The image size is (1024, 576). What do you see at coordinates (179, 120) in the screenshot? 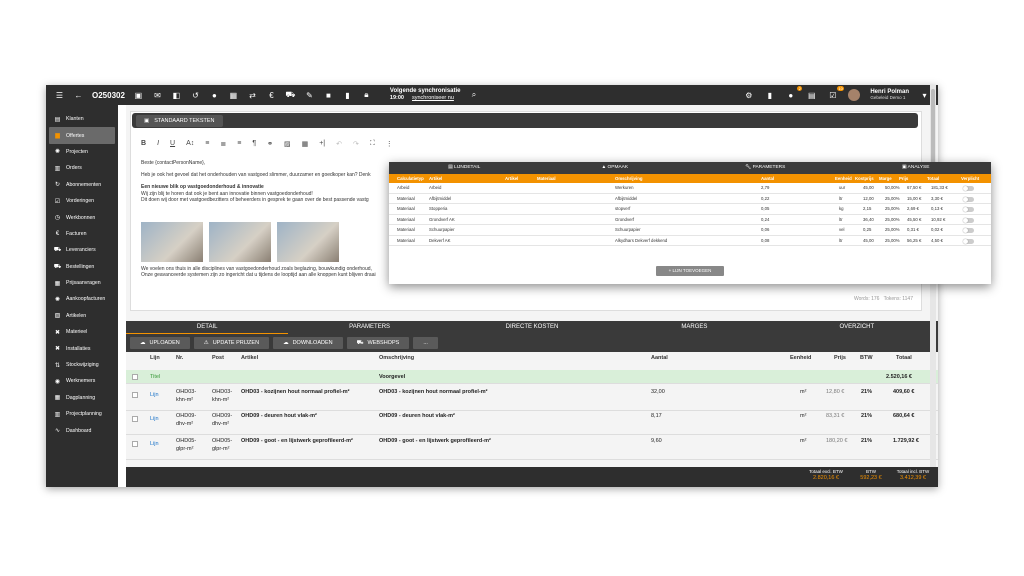
I see `standard-texts-button: ▣ STANDAARD TEKSTEN` at bounding box center [179, 120].